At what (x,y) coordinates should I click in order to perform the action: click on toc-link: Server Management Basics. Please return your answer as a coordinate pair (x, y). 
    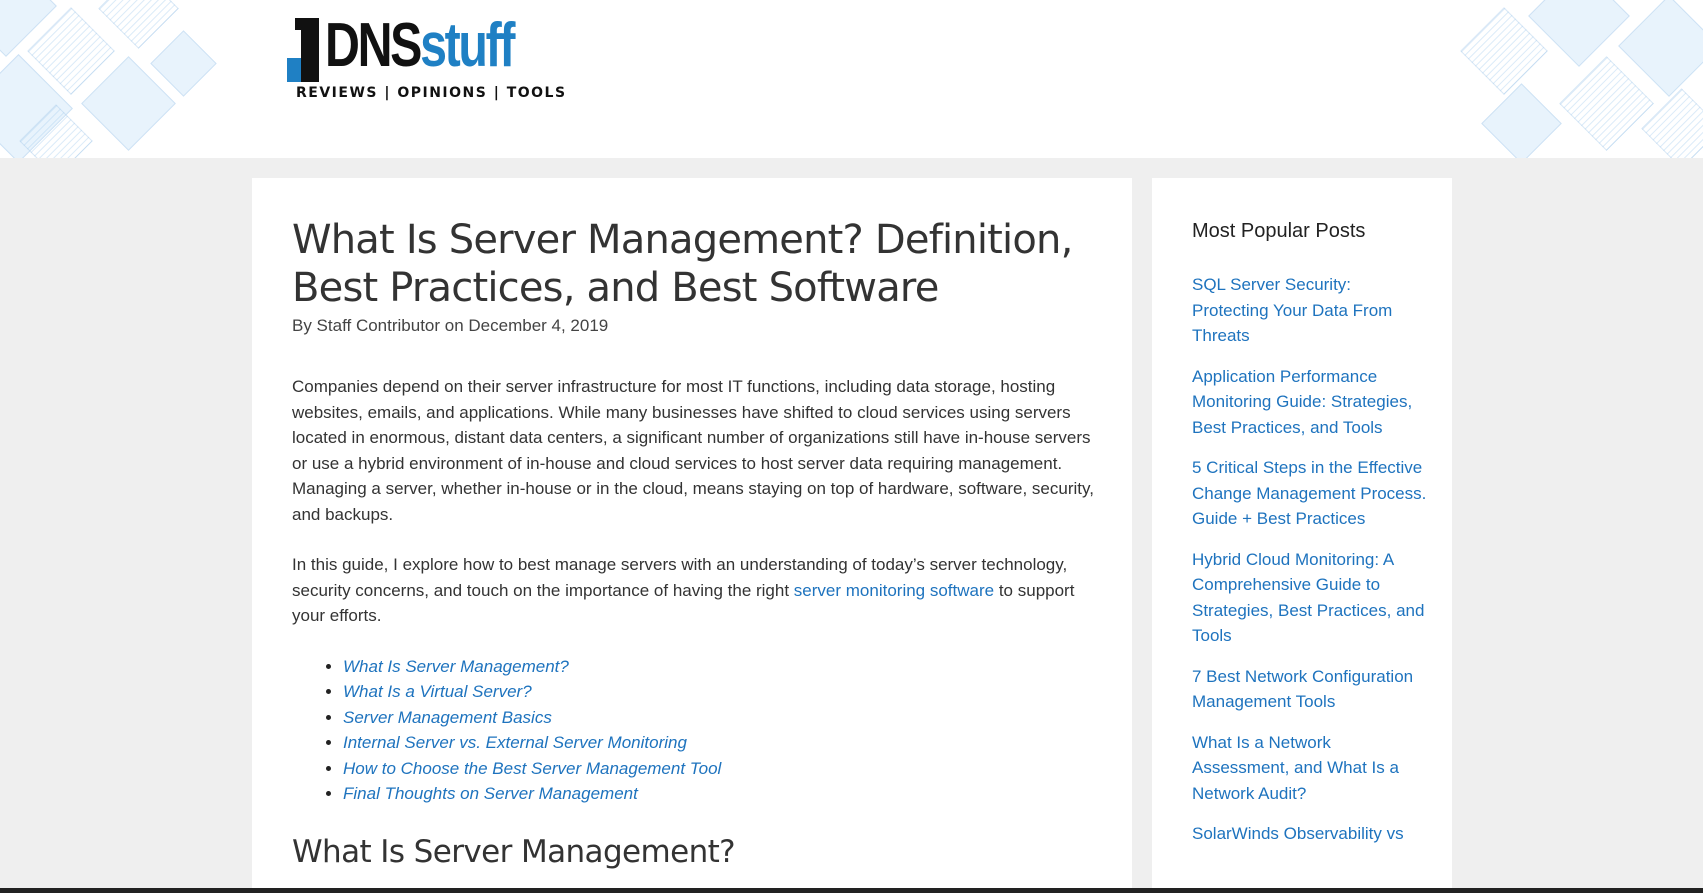
    Looking at the image, I should click on (447, 717).